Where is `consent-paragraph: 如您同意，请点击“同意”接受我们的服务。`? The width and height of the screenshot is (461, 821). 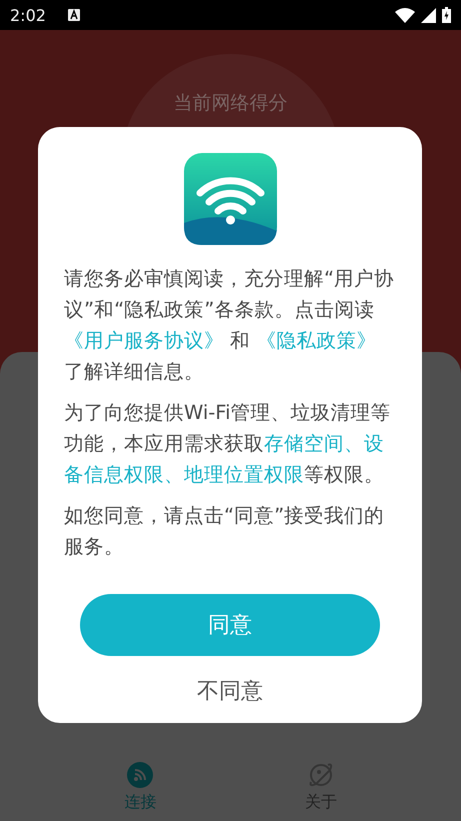 consent-paragraph: 如您同意，请点击“同意”接受我们的服务。 is located at coordinates (225, 531).